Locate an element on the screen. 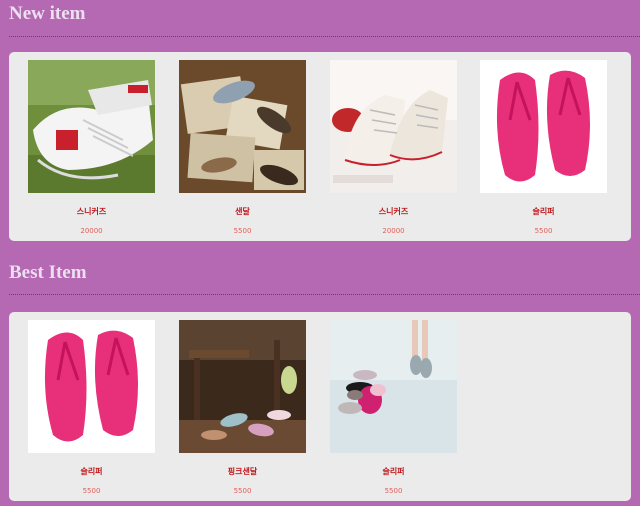 This screenshot has width=640, height=506. product-card-sandal: 샌달 5500 is located at coordinates (242, 148).